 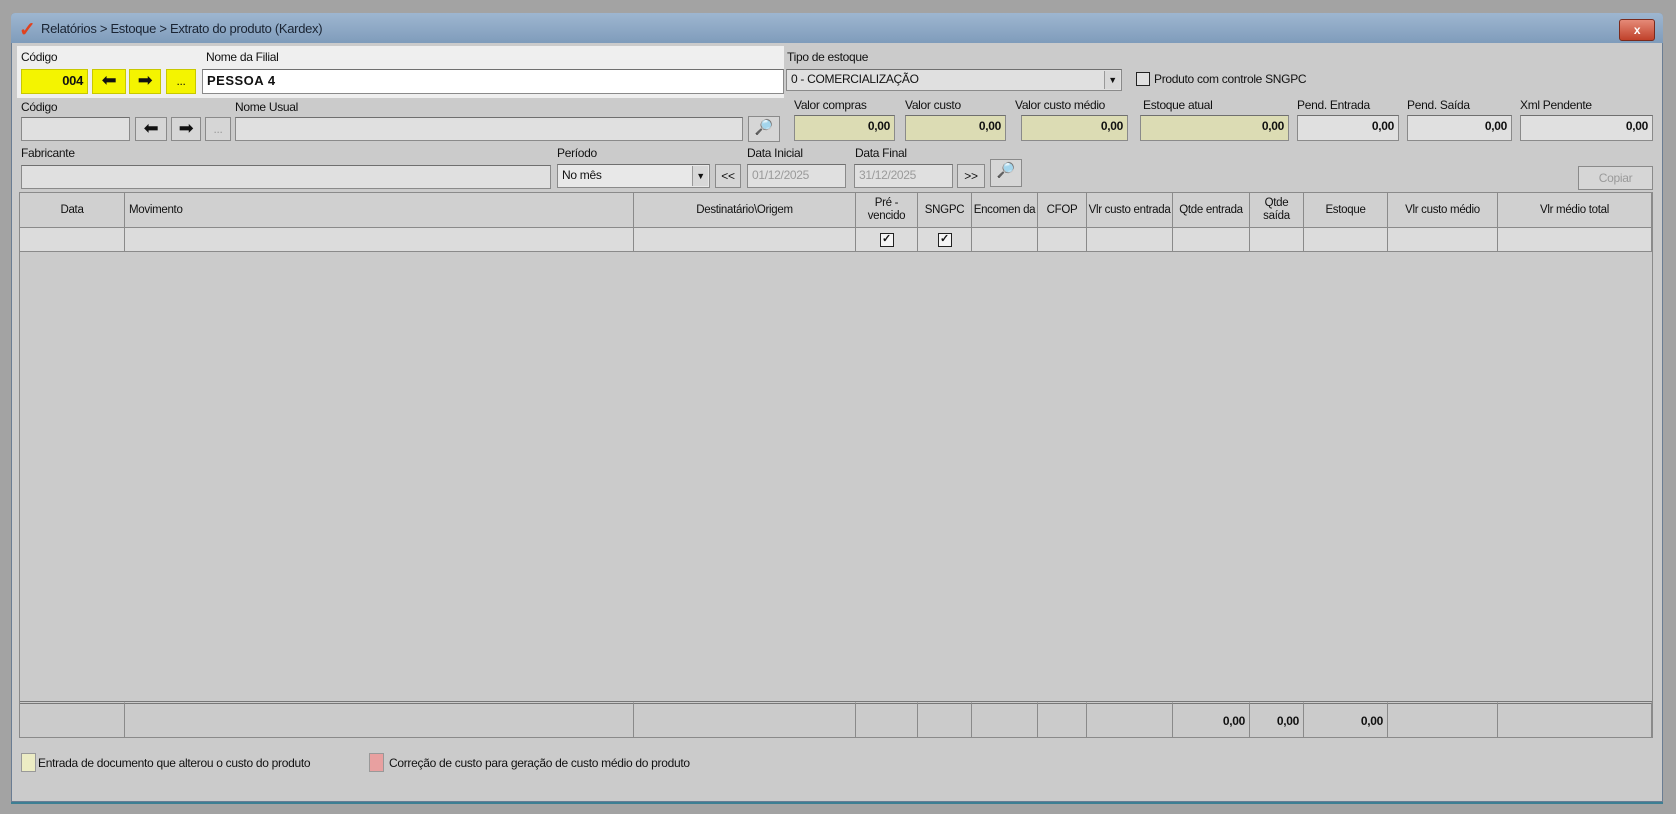 I want to click on search-period-button: 🔎, so click(x=1006, y=173).